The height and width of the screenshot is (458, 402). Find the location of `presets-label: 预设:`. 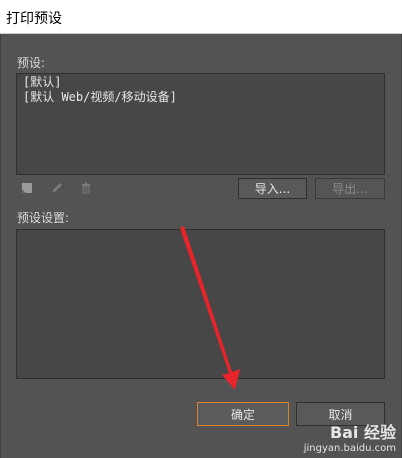

presets-label: 预设: is located at coordinates (31, 63).